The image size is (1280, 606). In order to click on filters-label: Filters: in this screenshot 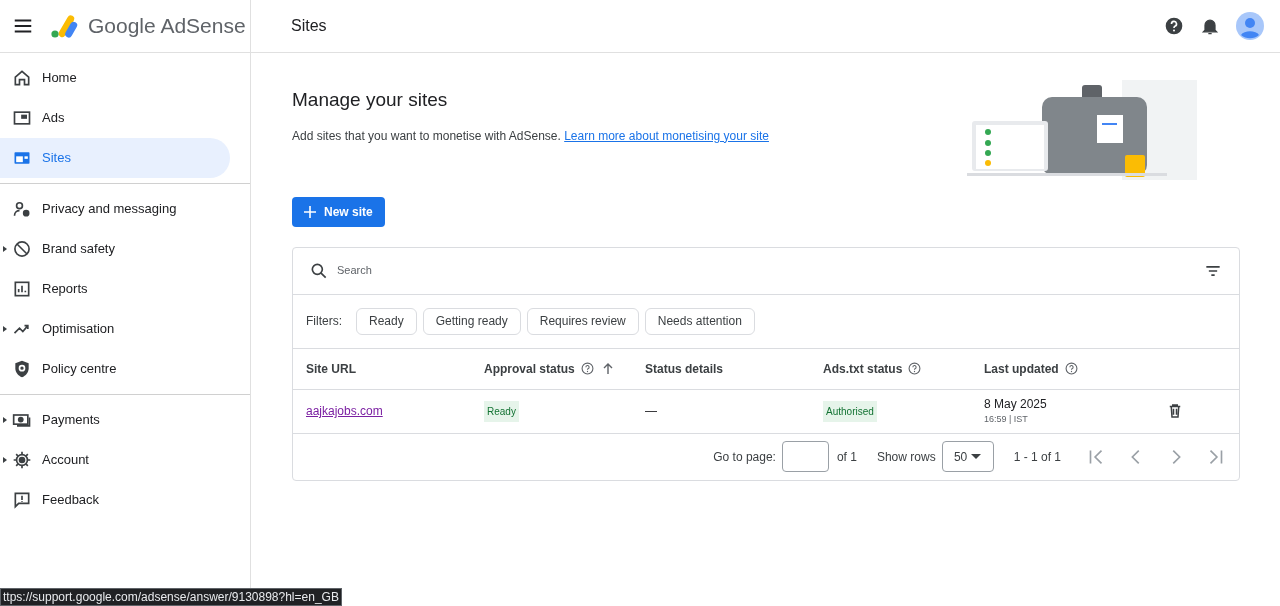, I will do `click(324, 321)`.